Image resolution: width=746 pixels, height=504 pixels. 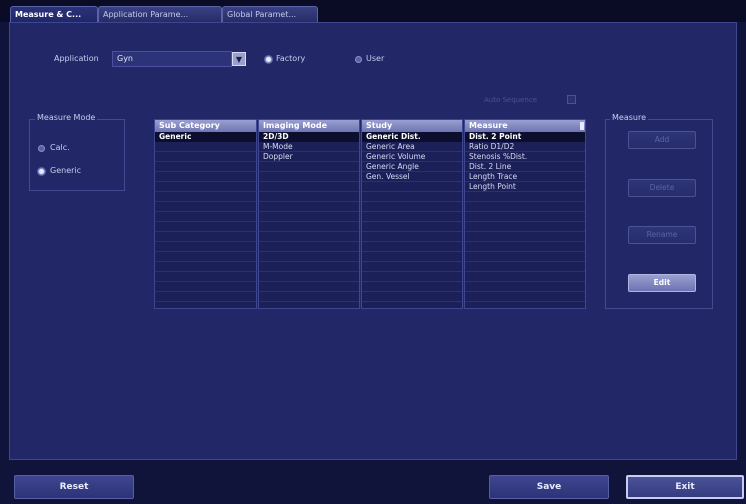 I want to click on list-item: Stenosis %Dist., so click(x=525, y=157).